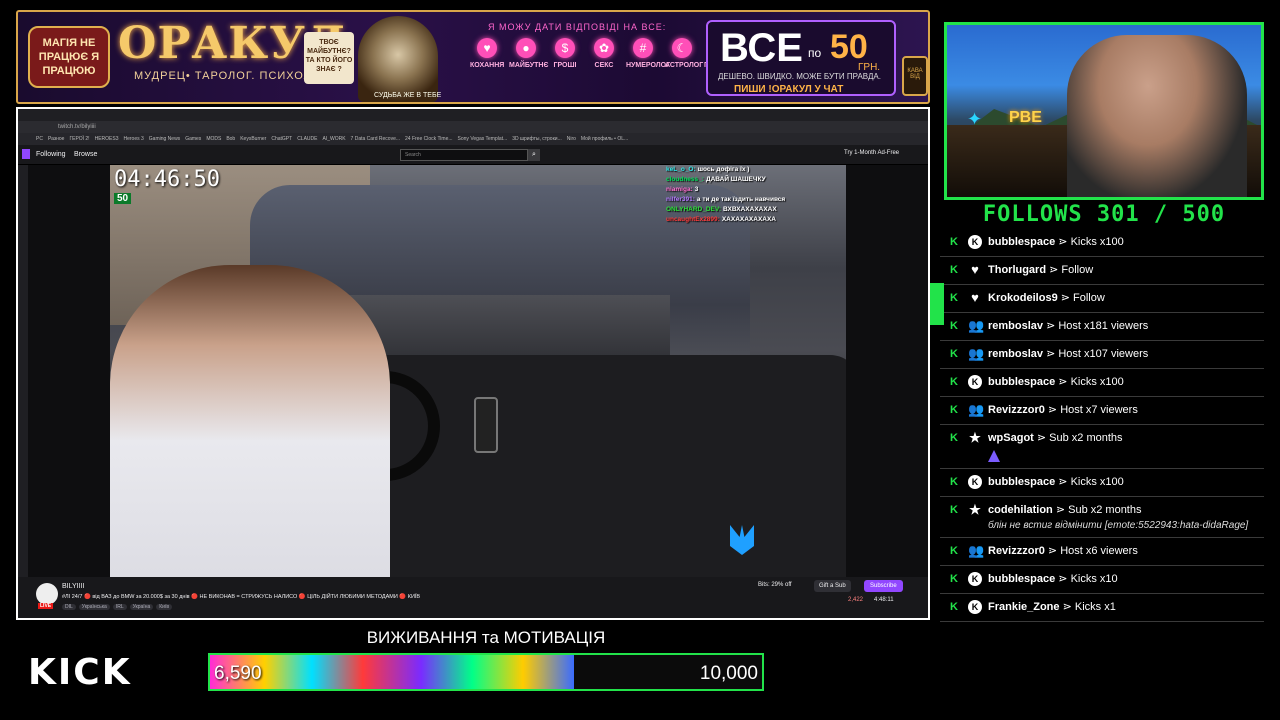 The image size is (1280, 720). What do you see at coordinates (685, 179) in the screenshot?
I see `chat-username: cloudness_:` at bounding box center [685, 179].